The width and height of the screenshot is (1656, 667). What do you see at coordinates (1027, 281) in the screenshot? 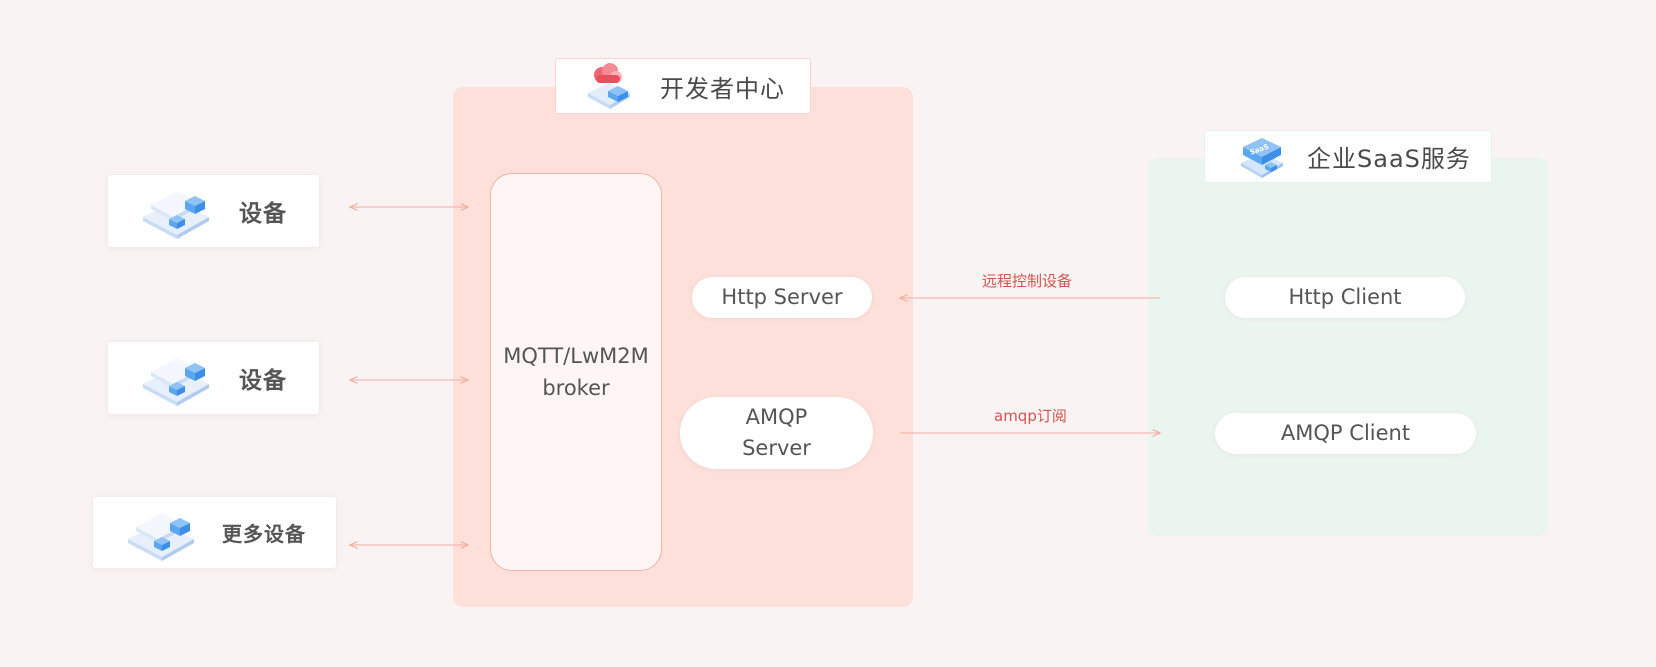
I see `remote-control-label: 远程控制设备` at bounding box center [1027, 281].